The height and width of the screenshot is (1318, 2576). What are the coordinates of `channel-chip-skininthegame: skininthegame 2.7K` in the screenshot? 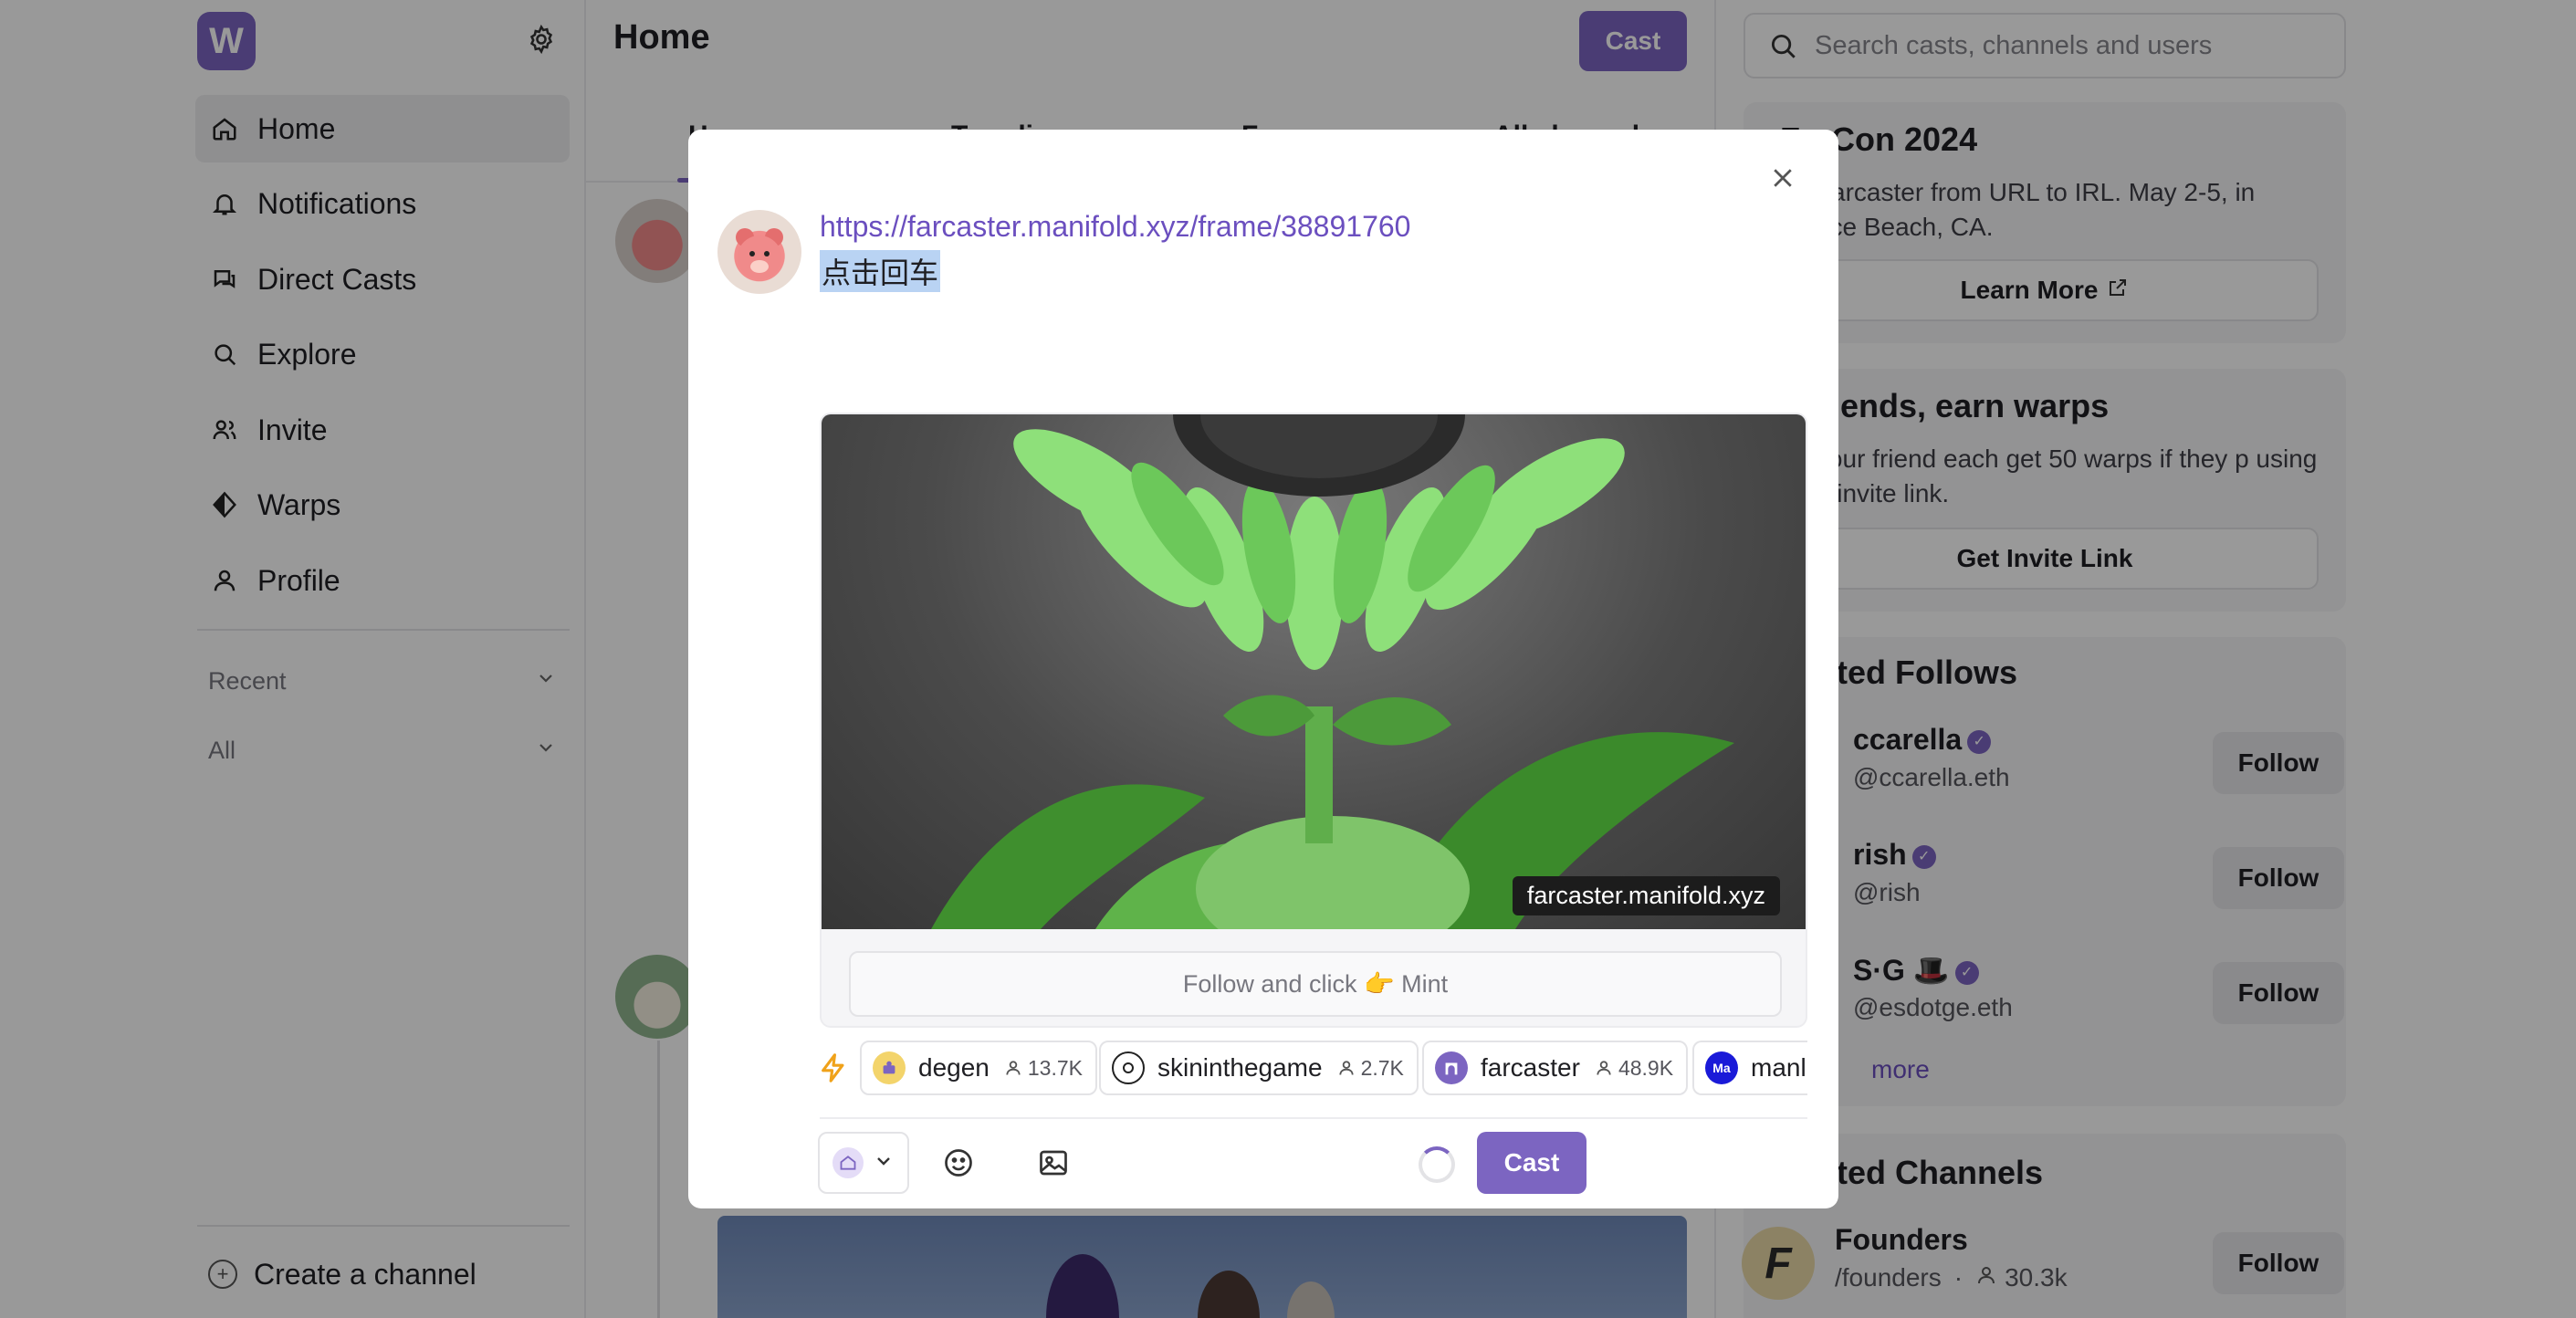 It's located at (1259, 1068).